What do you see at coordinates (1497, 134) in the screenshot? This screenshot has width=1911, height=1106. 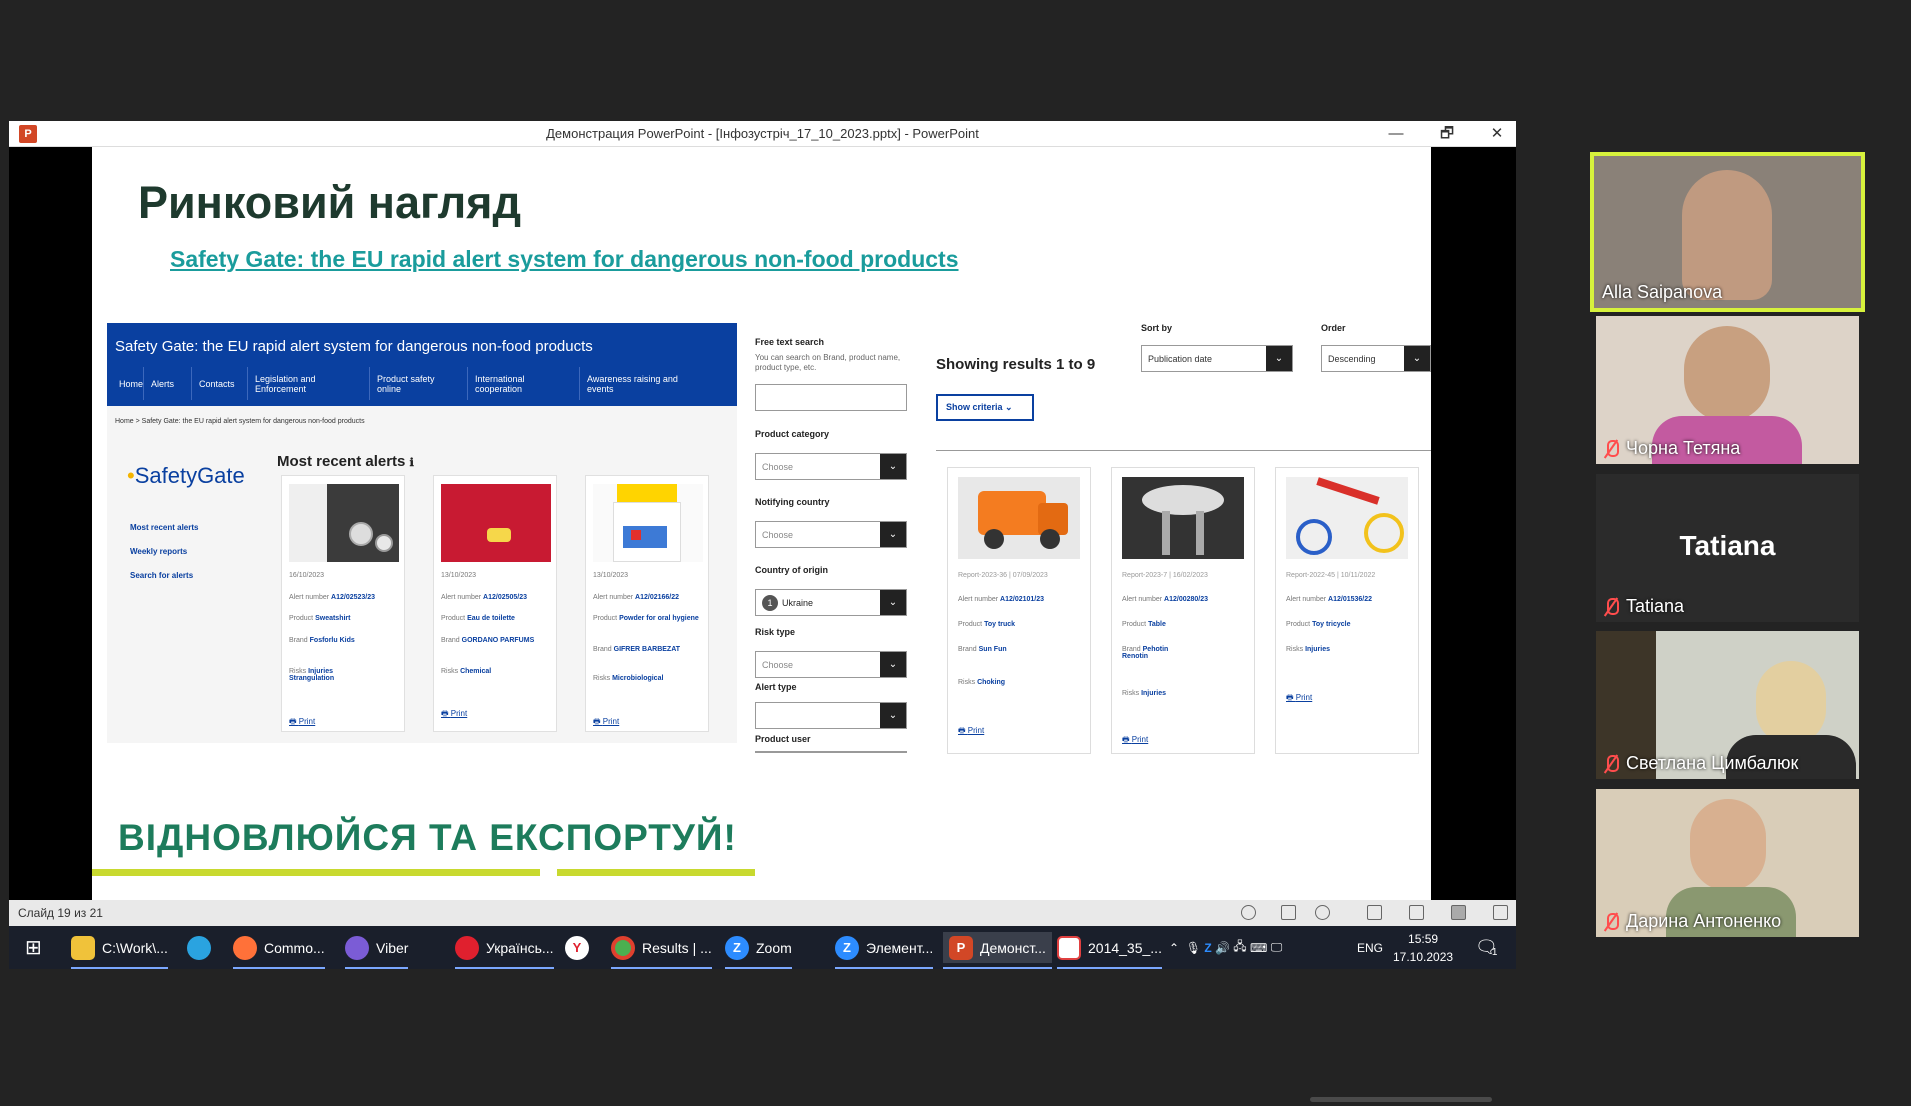 I see `close-button: ✕` at bounding box center [1497, 134].